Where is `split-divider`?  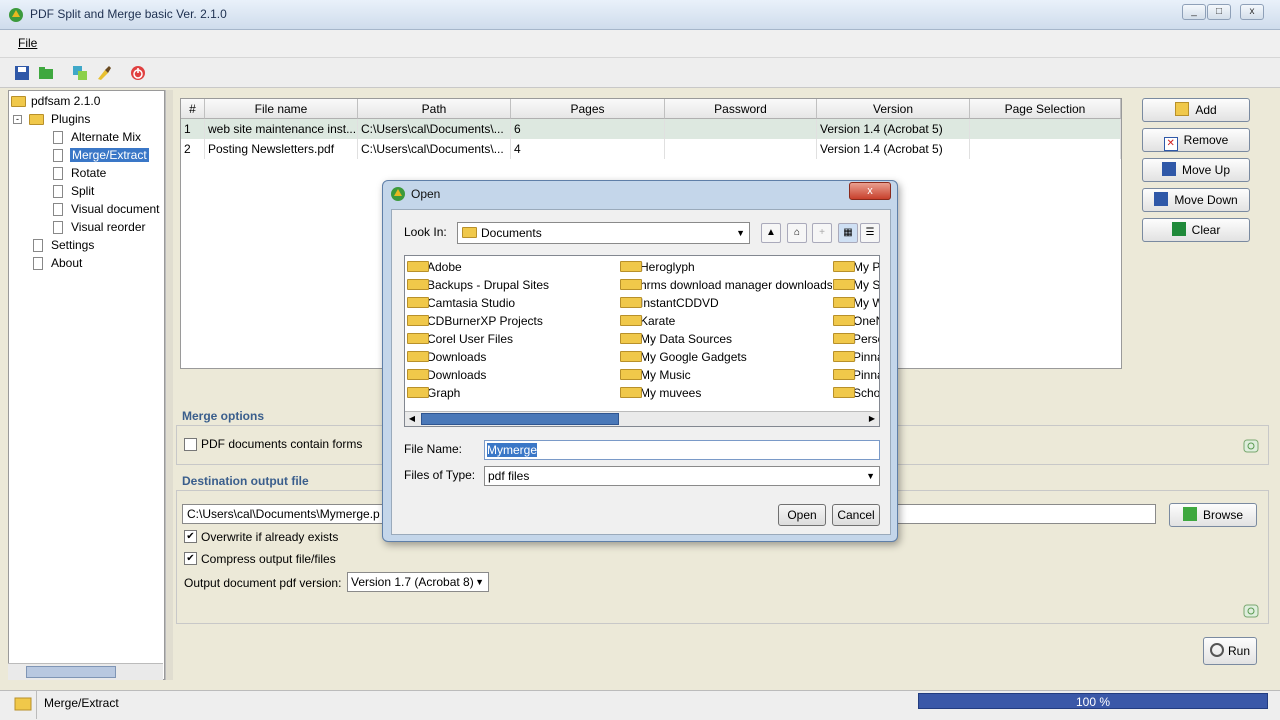
split-divider is located at coordinates (169, 385).